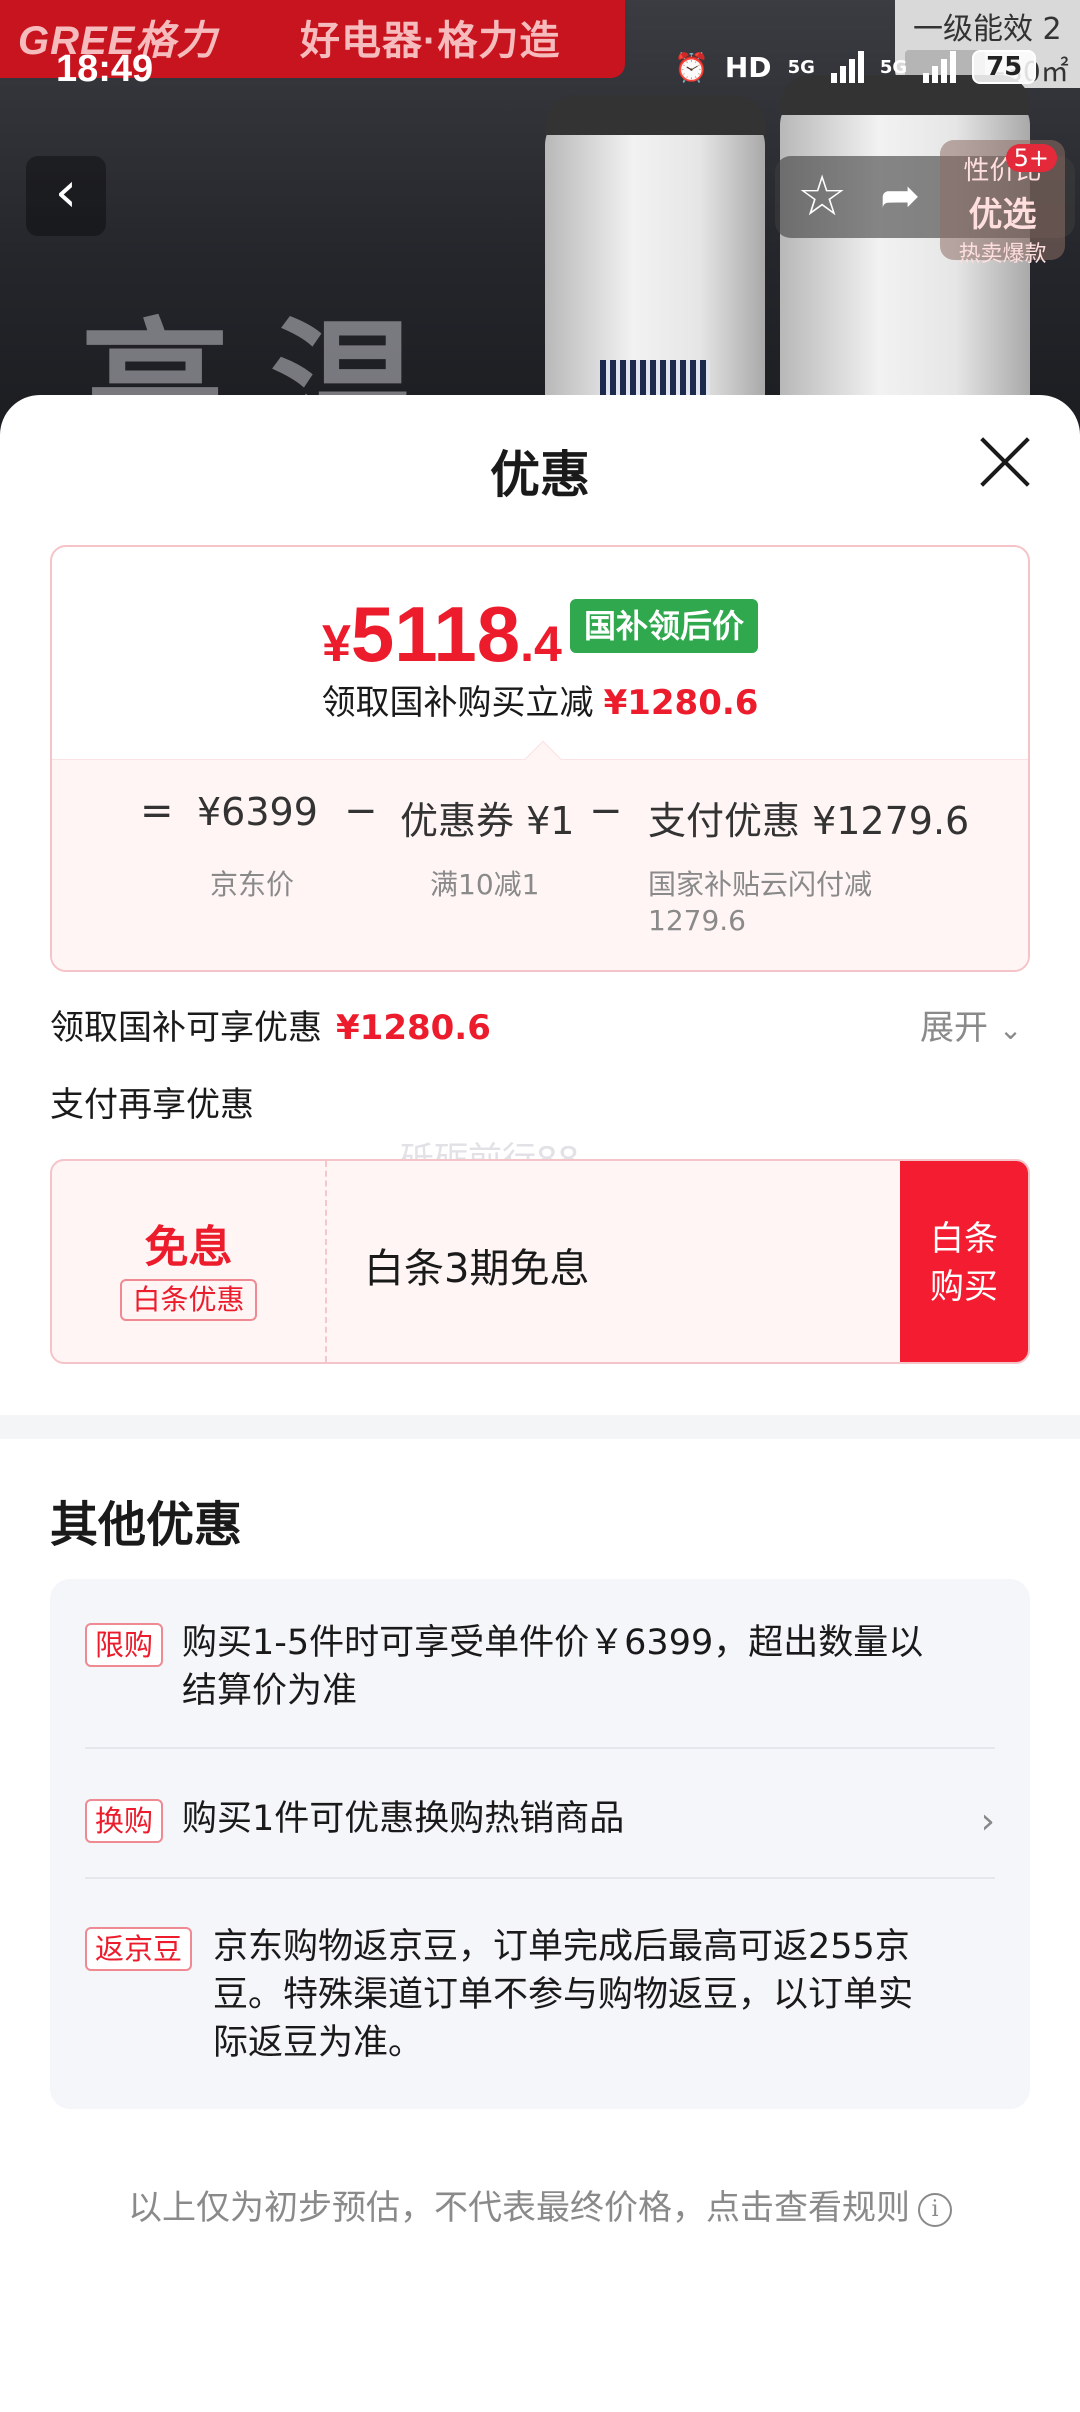 The image size is (1080, 2412). I want to click on badge-line3: 热卖爆款, so click(1002, 254).